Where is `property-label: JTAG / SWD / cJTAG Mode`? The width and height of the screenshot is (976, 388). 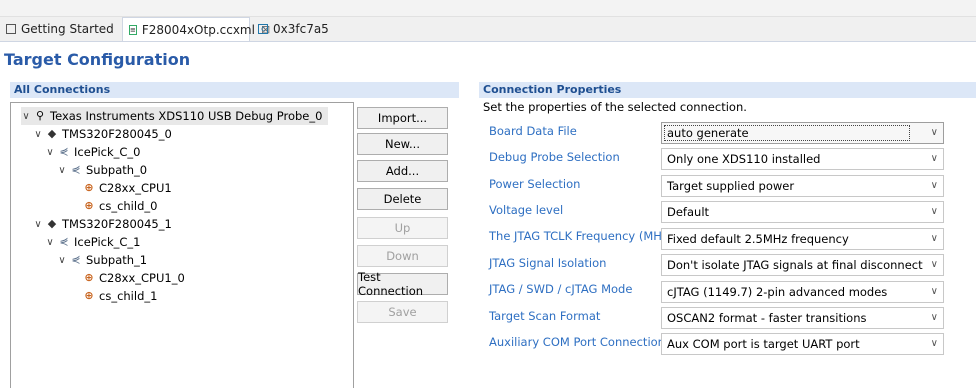 property-label: JTAG / SWD / cJTAG Mode is located at coordinates (561, 289).